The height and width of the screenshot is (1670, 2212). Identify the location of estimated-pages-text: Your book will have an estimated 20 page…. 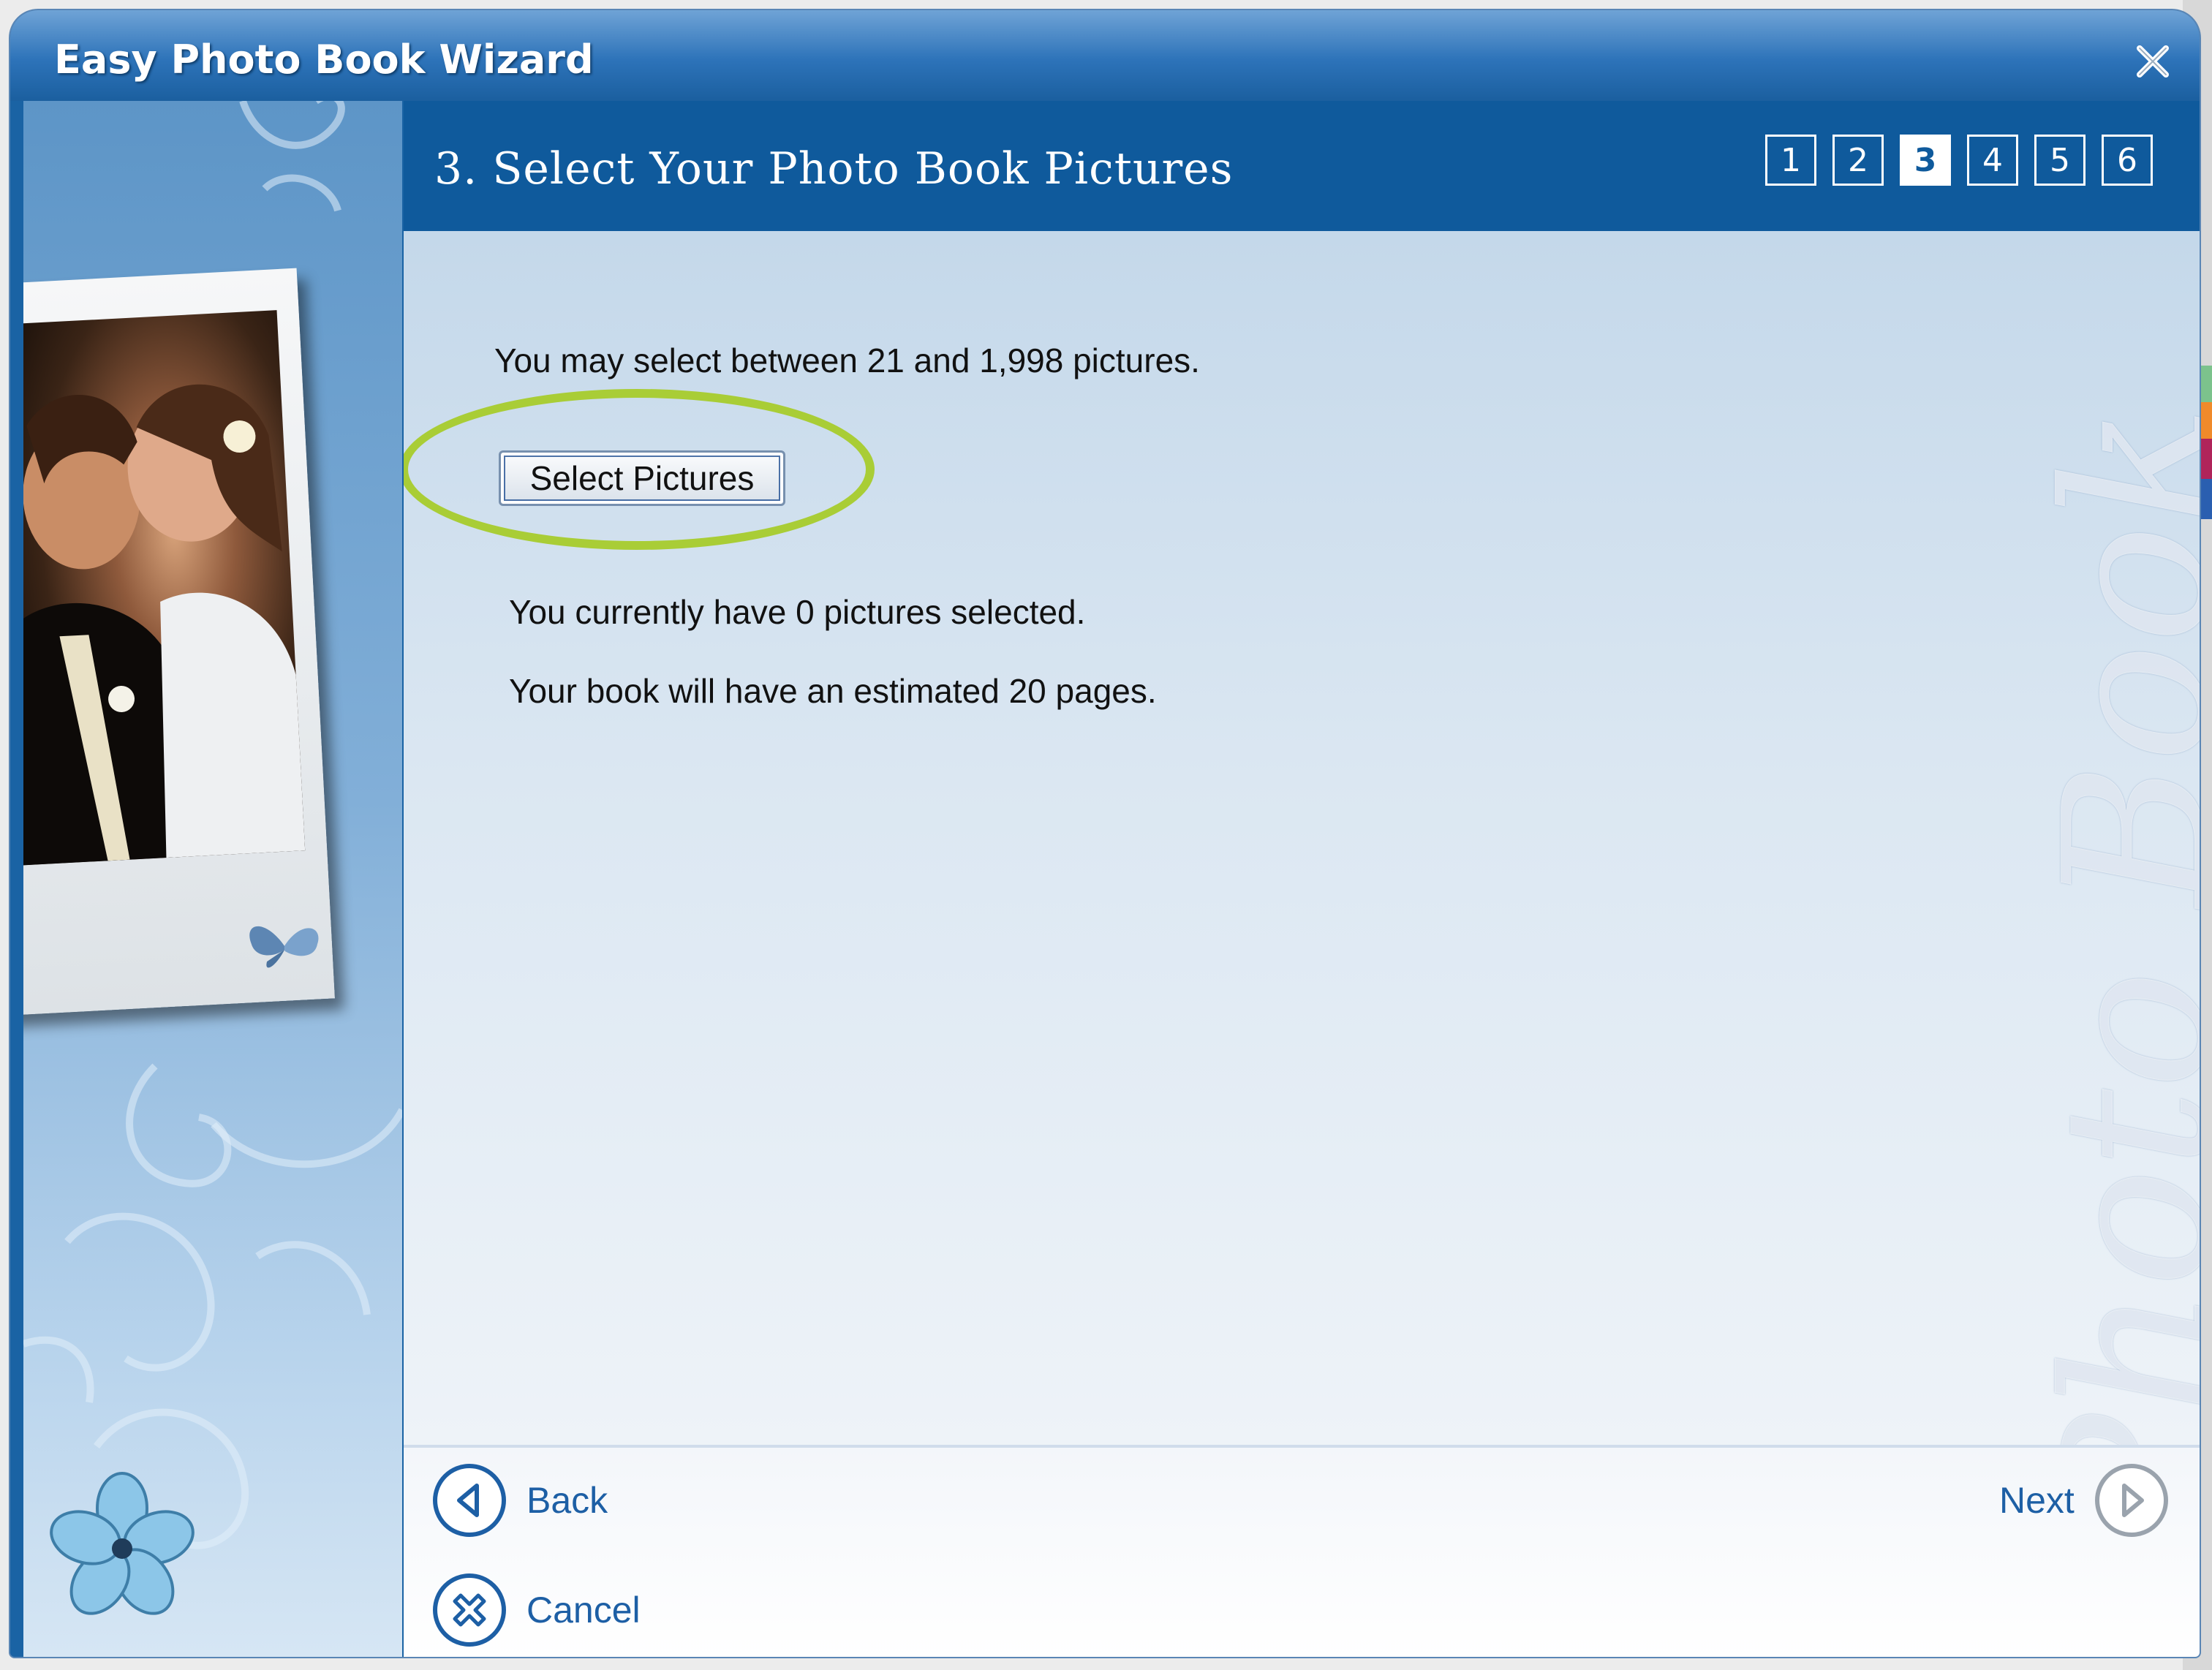
(833, 691).